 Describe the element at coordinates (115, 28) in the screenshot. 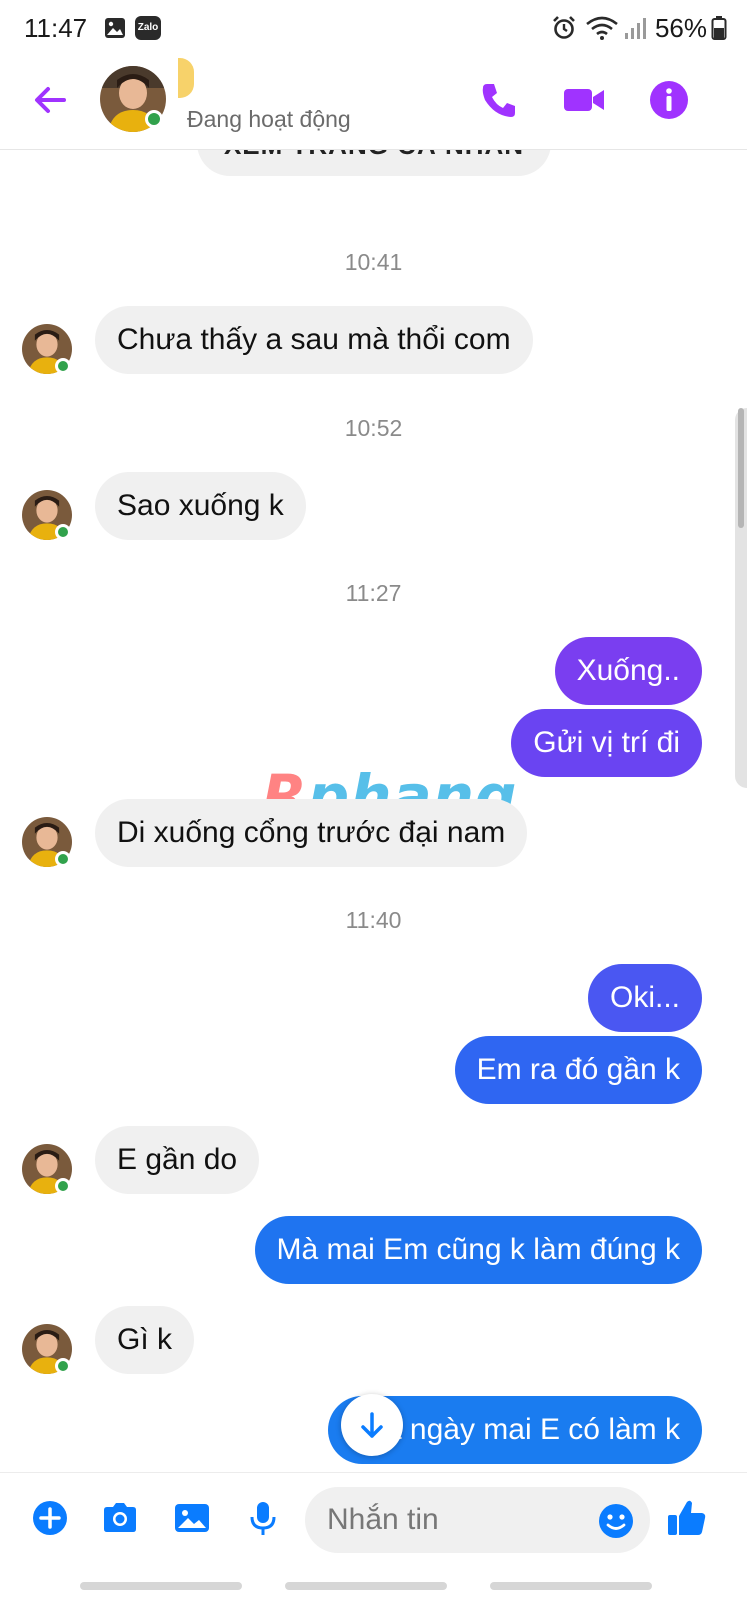

I see `gallery-notification-icon` at that location.